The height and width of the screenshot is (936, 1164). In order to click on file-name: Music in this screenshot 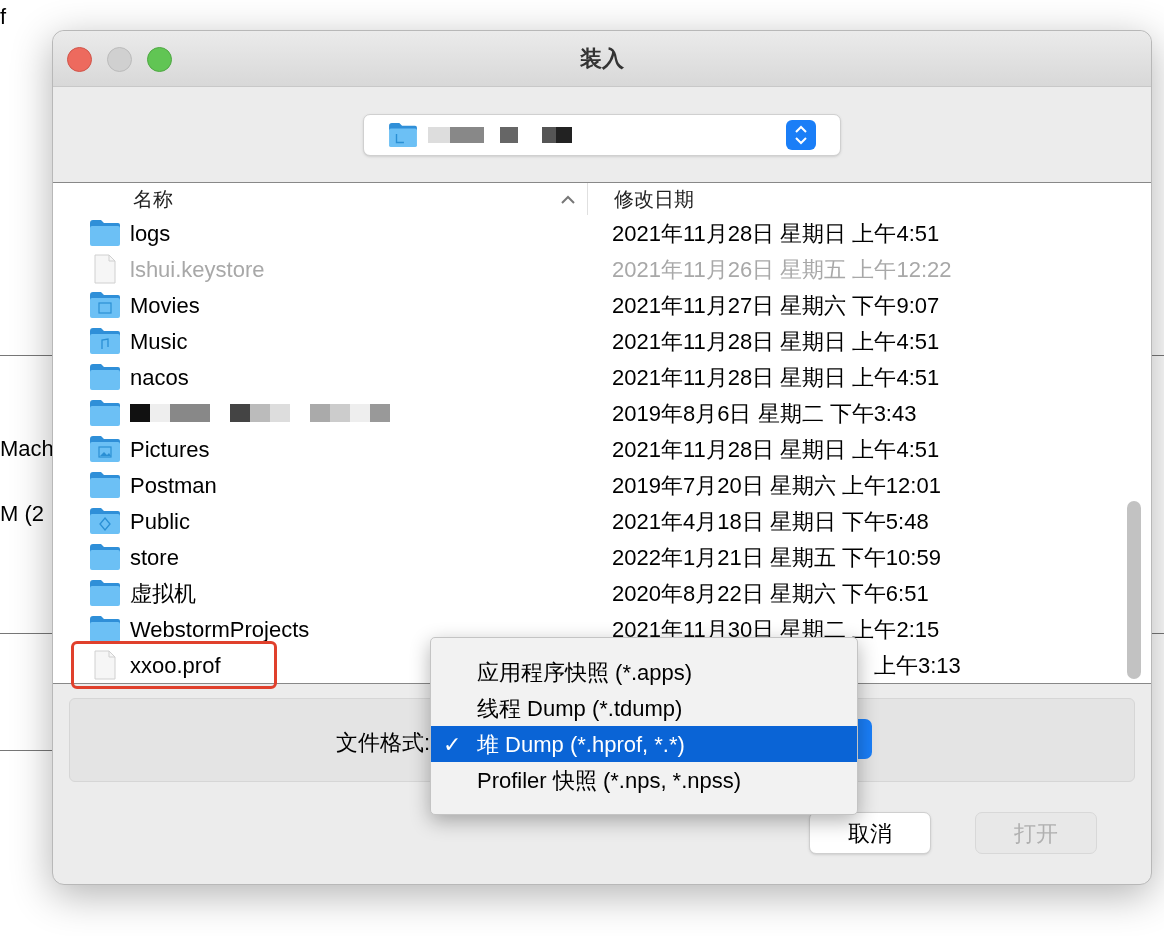, I will do `click(159, 341)`.